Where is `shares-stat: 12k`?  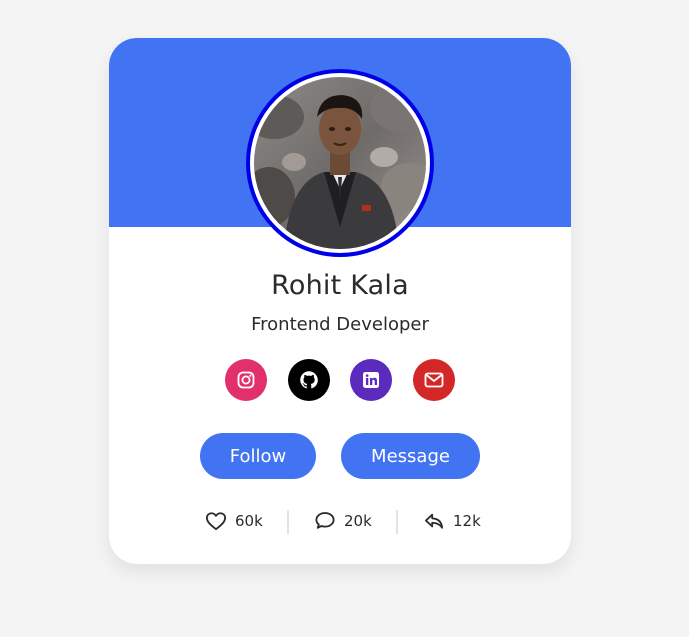 shares-stat: 12k is located at coordinates (452, 521).